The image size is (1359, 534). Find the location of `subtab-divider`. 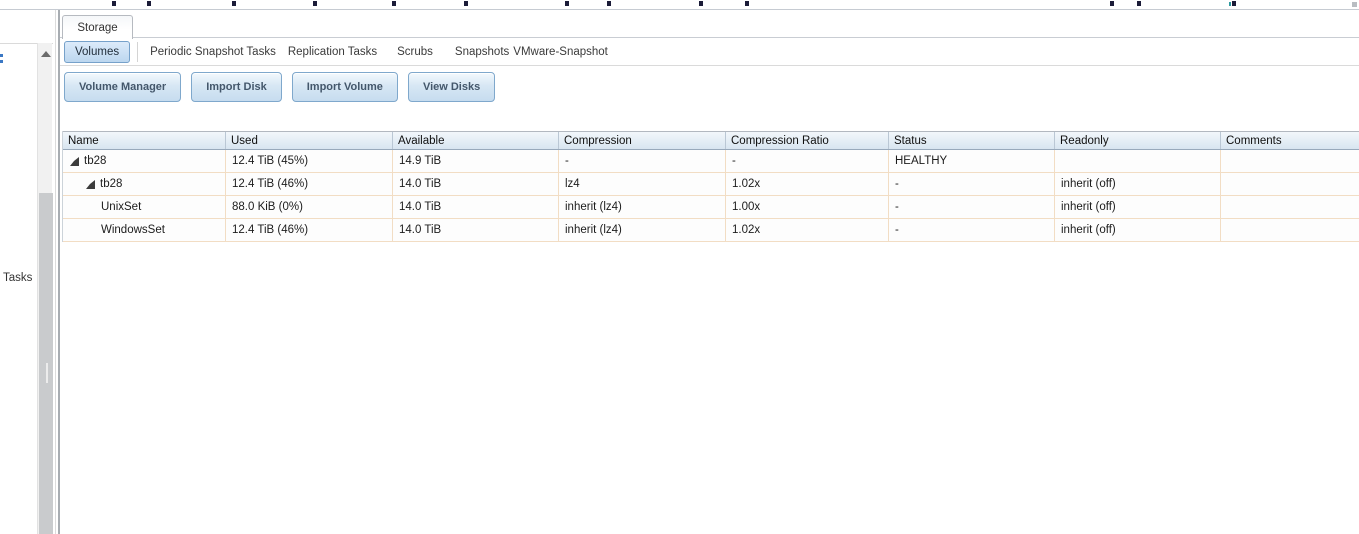

subtab-divider is located at coordinates (138, 52).